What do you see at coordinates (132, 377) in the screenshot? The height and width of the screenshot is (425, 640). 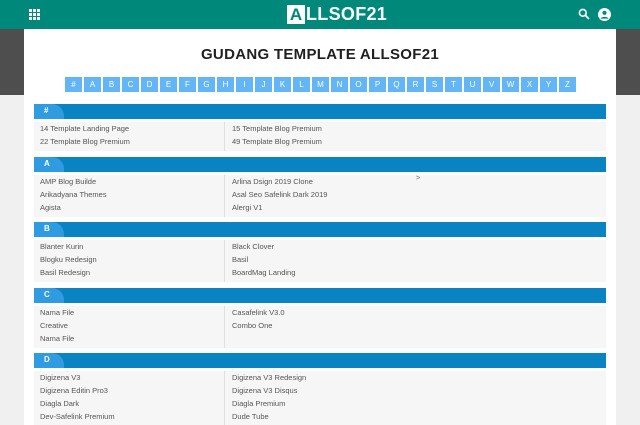 I see `template-link: Digizena V3` at bounding box center [132, 377].